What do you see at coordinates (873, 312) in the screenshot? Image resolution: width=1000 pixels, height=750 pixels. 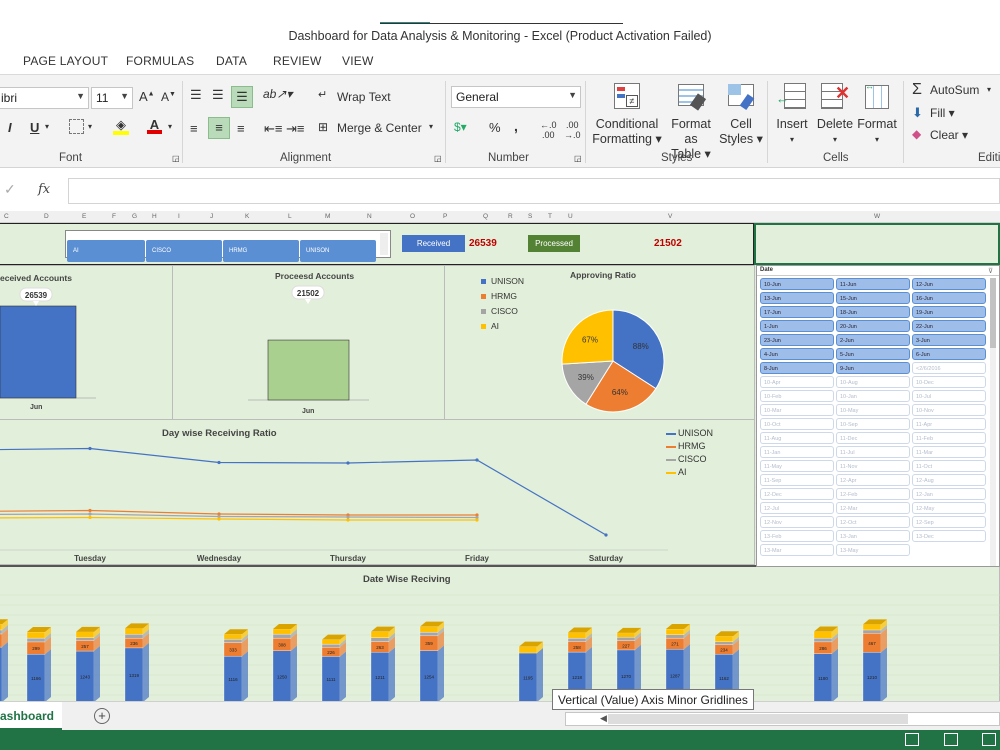 I see `date-slicer-item: 18-Jun` at bounding box center [873, 312].